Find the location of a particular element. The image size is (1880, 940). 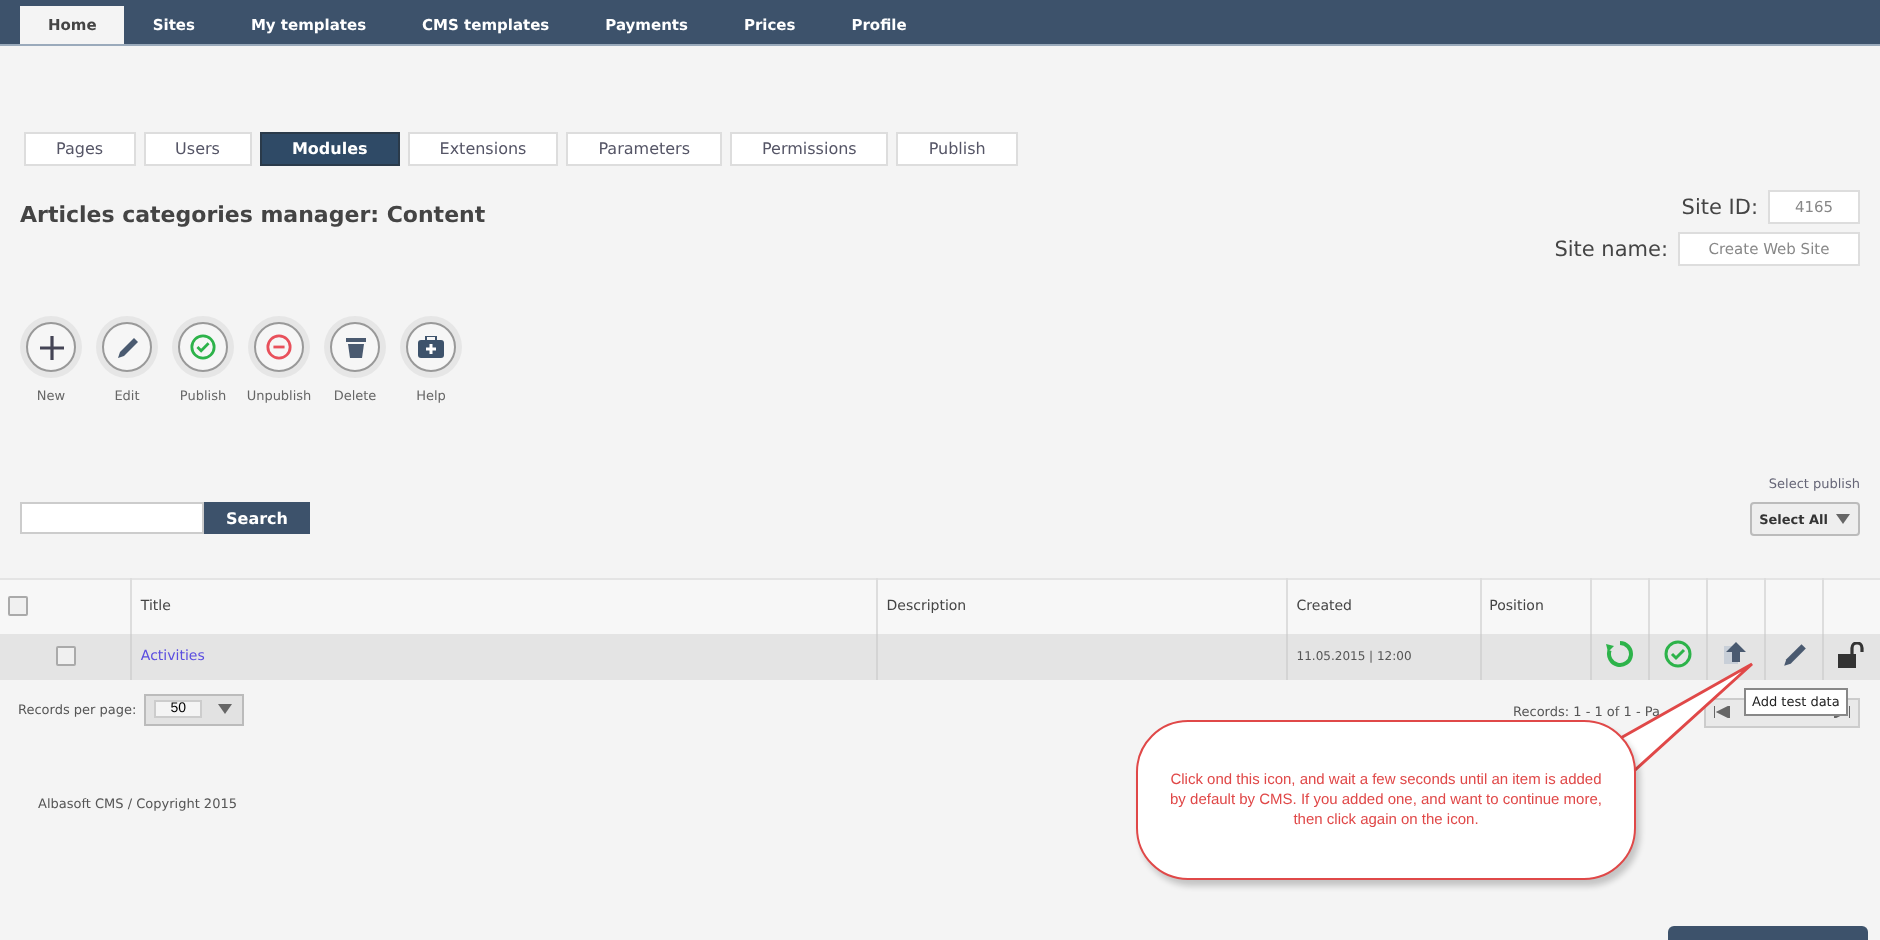

trash-icon is located at coordinates (355, 347).